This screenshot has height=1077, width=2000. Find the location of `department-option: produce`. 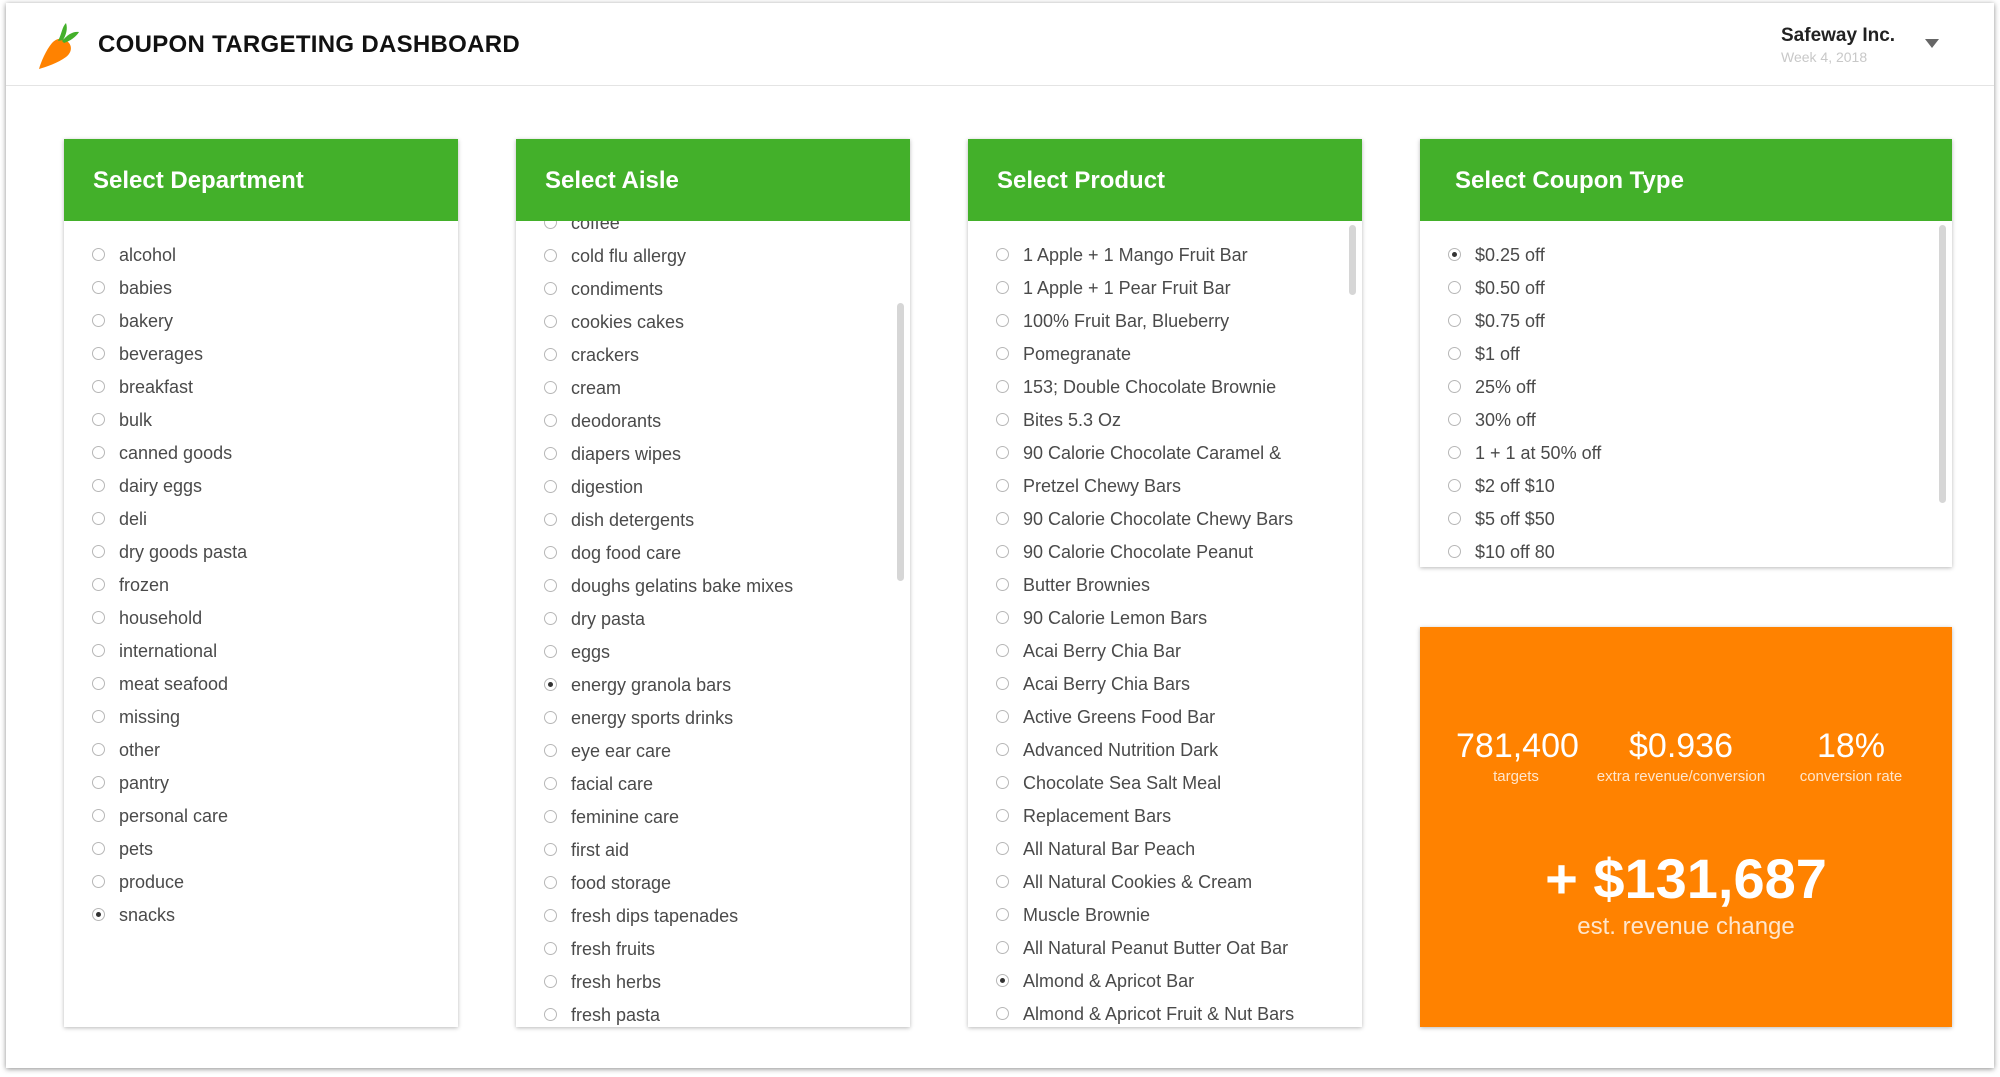

department-option: produce is located at coordinates (138, 882).